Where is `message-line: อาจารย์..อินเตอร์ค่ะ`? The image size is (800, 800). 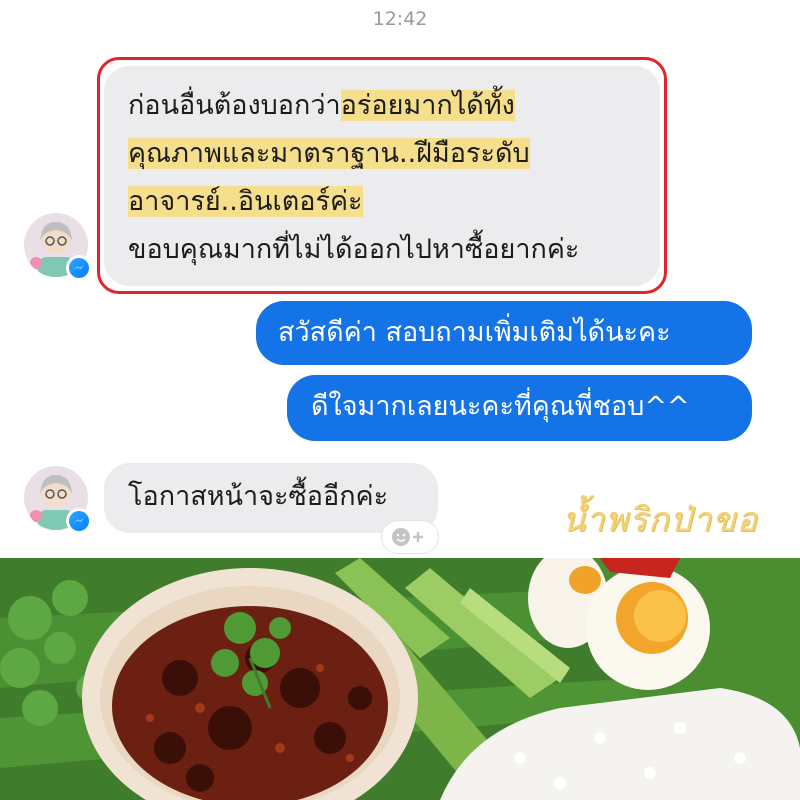 message-line: อาจารย์..อินเตอร์ค่ะ is located at coordinates (245, 201).